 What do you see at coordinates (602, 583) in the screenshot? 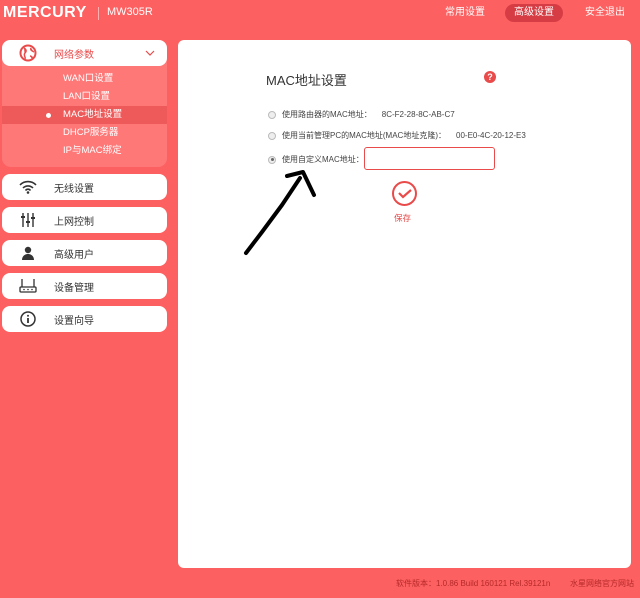
I see `official-site-link: 水星网络官方网站` at bounding box center [602, 583].